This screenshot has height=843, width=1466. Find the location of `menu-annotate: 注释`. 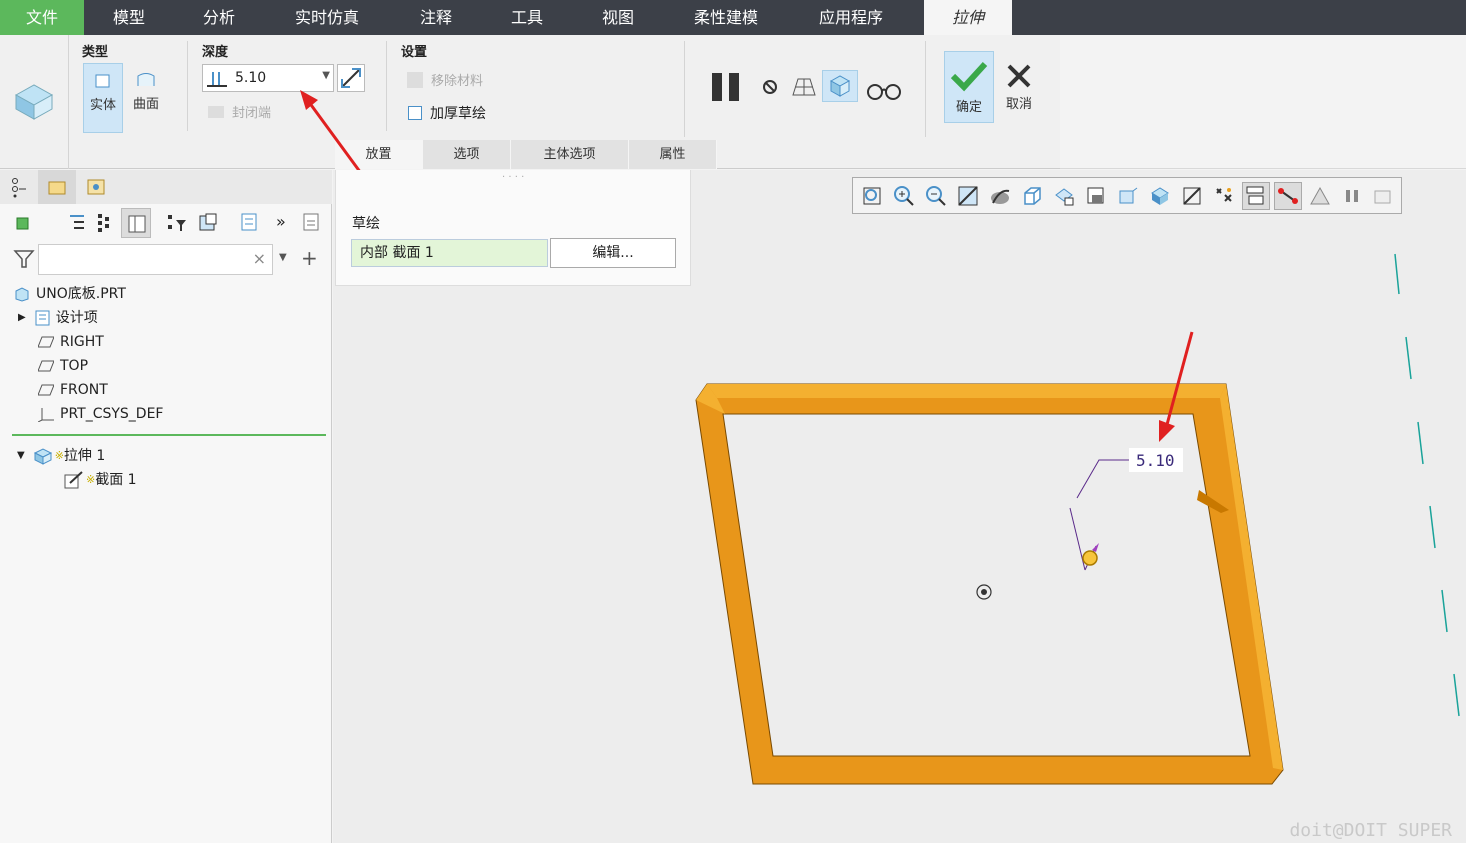

menu-annotate: 注释 is located at coordinates (436, 17).